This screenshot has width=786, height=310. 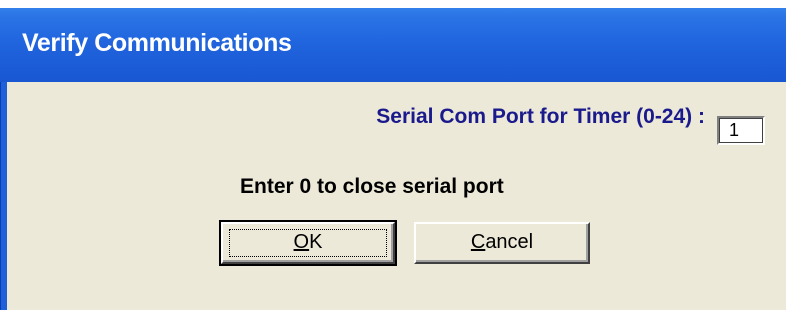 I want to click on ok-button: OK, so click(x=308, y=243).